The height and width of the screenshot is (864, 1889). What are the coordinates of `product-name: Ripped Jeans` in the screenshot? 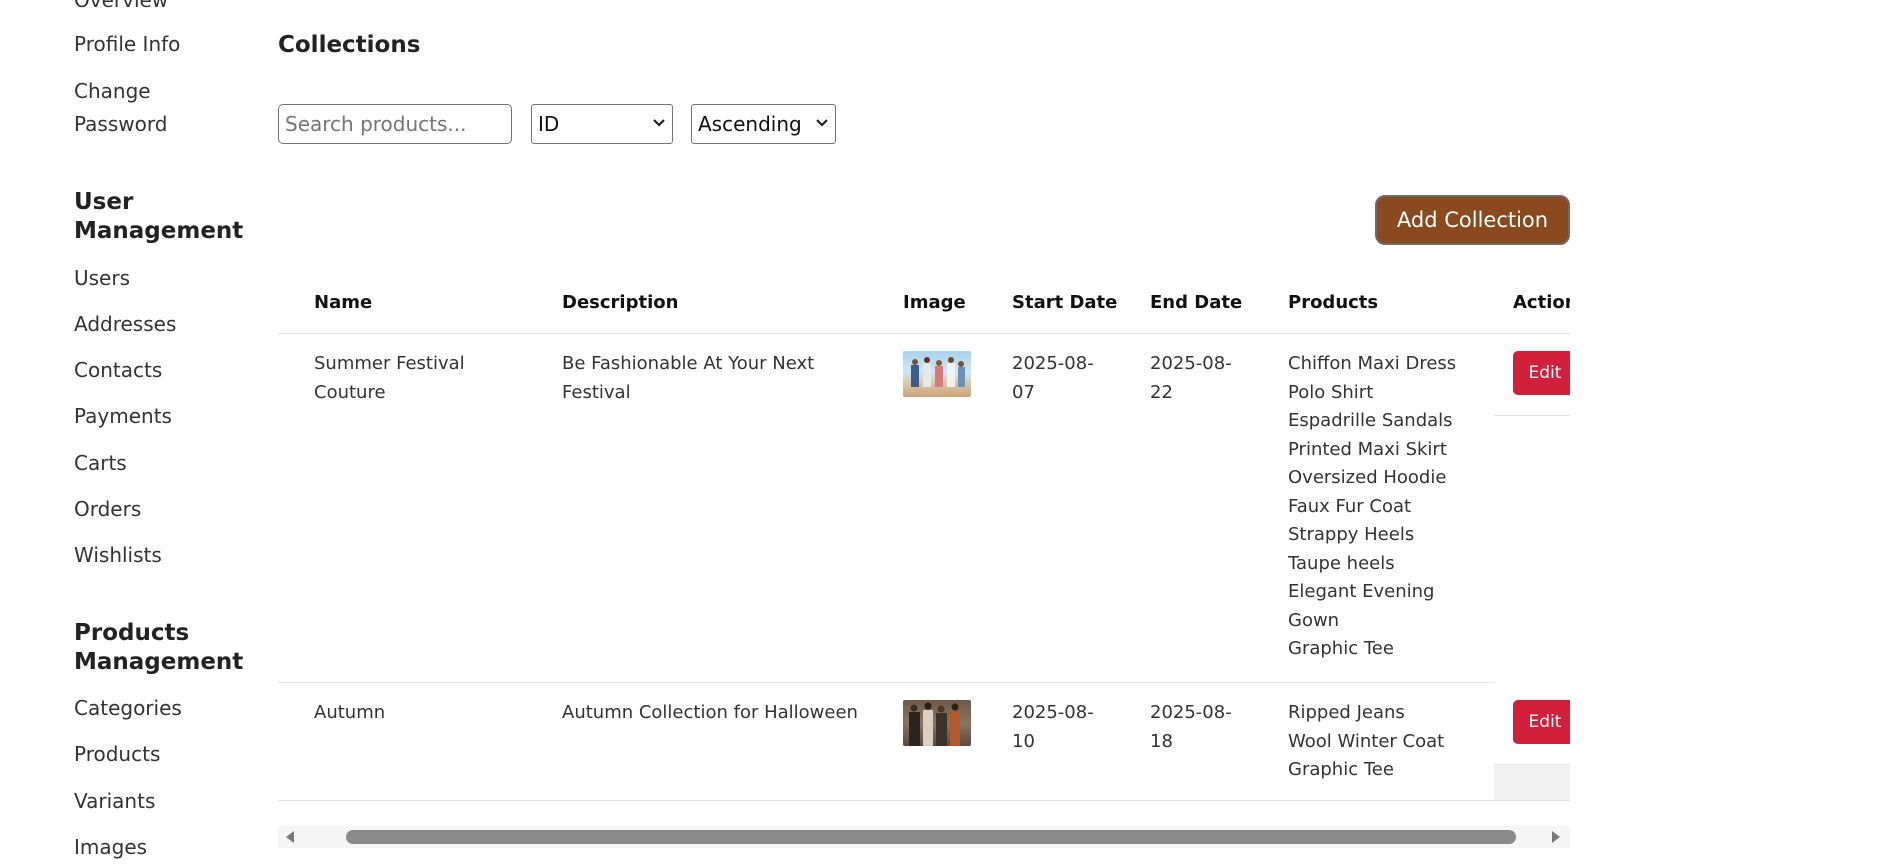 It's located at (1346, 712).